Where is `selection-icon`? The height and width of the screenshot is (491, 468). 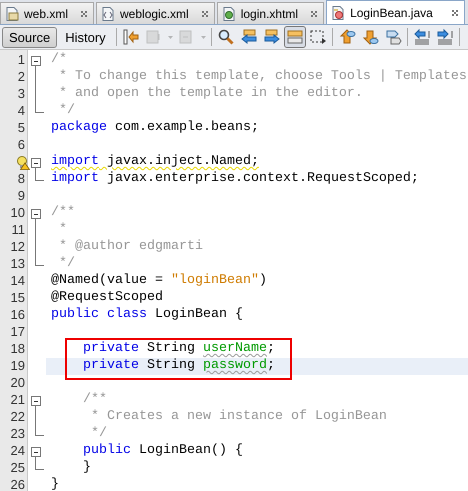 selection-icon is located at coordinates (317, 37).